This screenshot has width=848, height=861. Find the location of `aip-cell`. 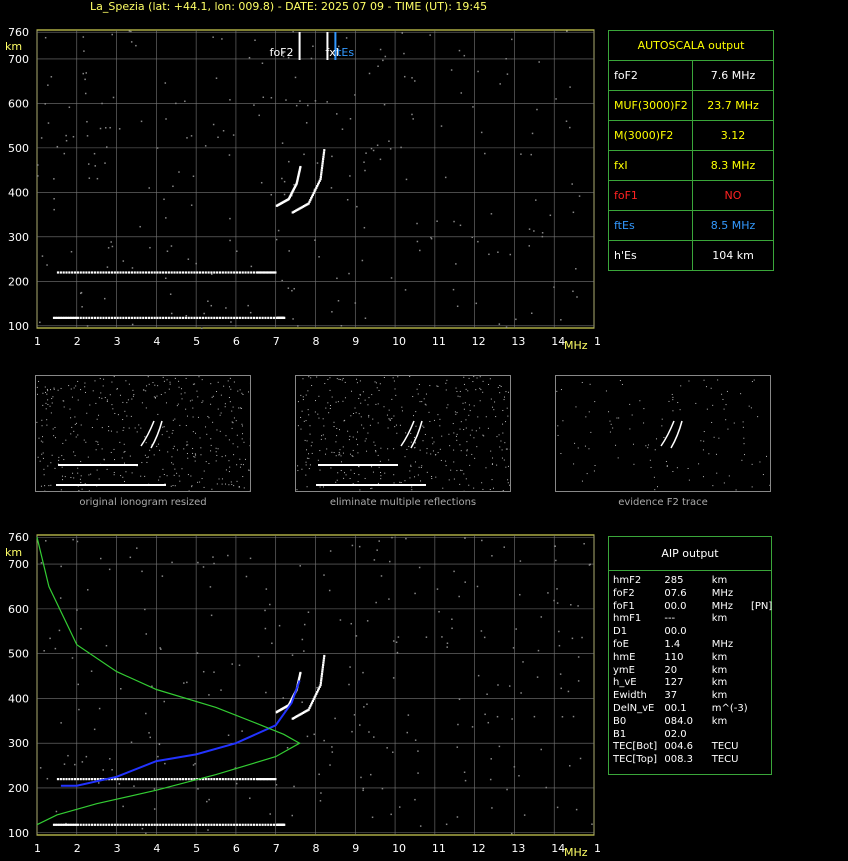

aip-cell is located at coordinates (761, 632).